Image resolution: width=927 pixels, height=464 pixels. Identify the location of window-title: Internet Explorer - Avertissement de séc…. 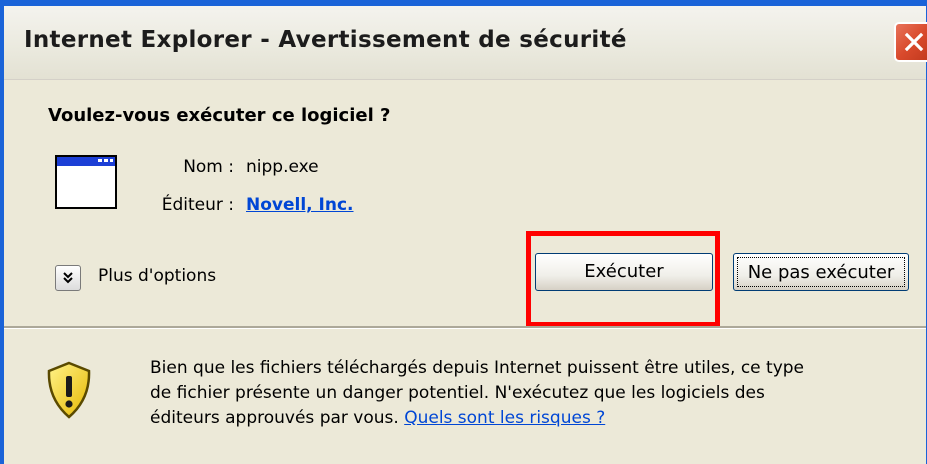
(325, 40).